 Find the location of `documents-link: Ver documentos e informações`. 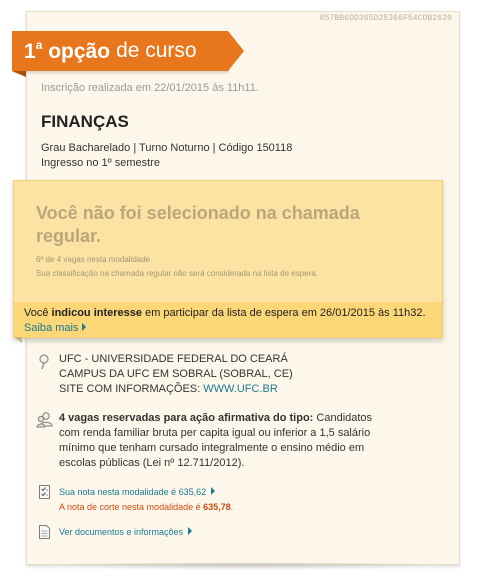

documents-link: Ver documentos e informações is located at coordinates (126, 532).